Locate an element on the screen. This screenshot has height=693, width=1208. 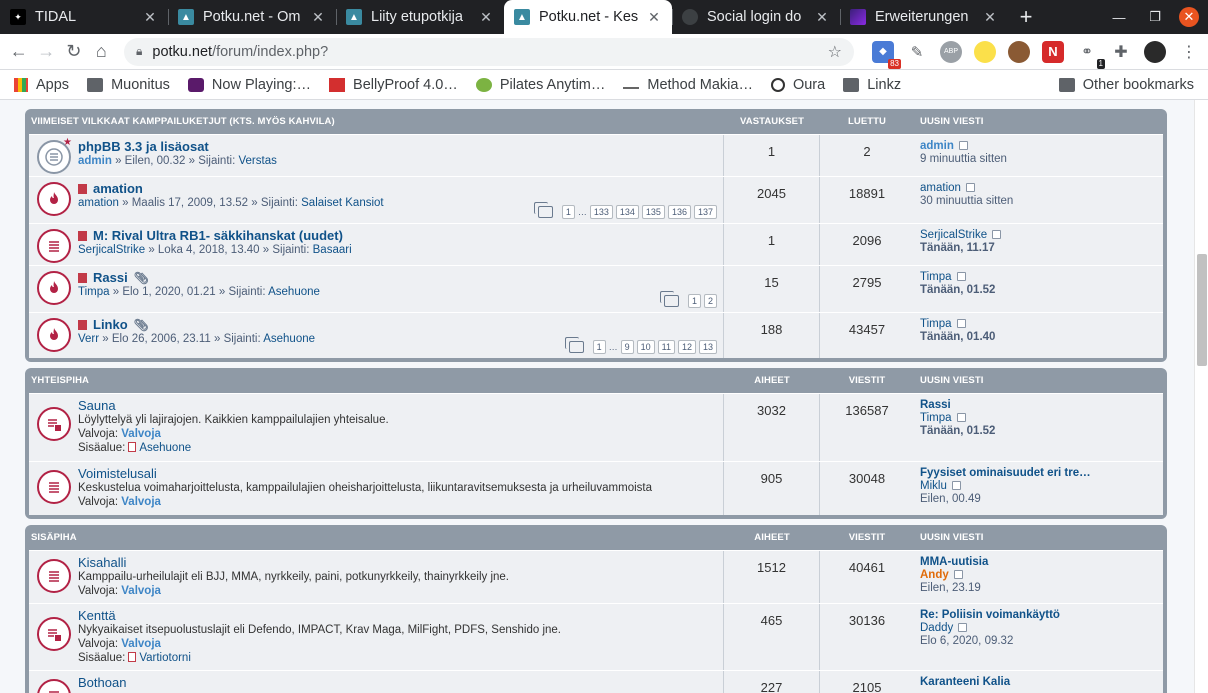
menu-dots-icon: ⋮ is located at coordinates (1189, 51).